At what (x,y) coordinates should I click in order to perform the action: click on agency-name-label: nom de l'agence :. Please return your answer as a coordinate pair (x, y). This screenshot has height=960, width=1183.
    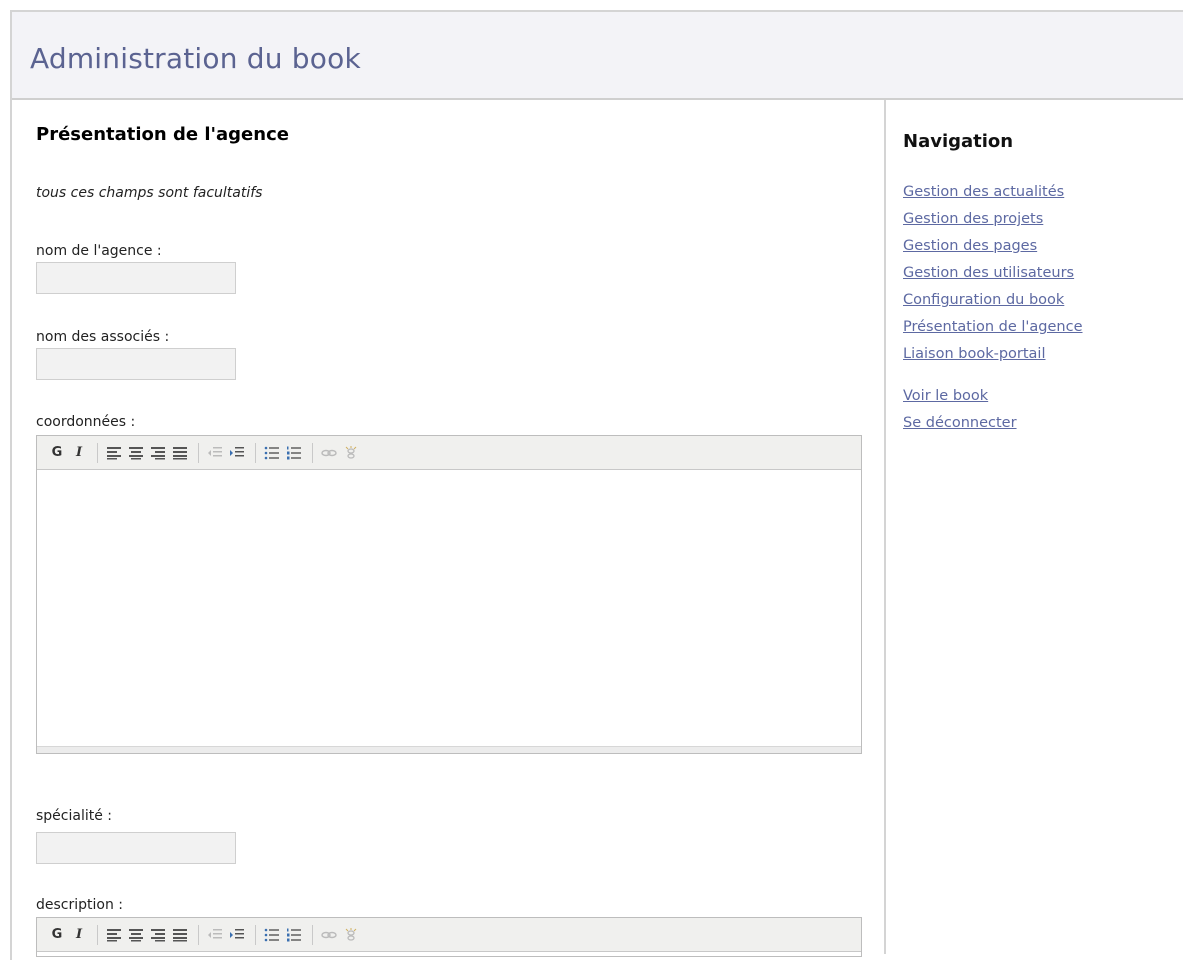
    Looking at the image, I should click on (99, 251).